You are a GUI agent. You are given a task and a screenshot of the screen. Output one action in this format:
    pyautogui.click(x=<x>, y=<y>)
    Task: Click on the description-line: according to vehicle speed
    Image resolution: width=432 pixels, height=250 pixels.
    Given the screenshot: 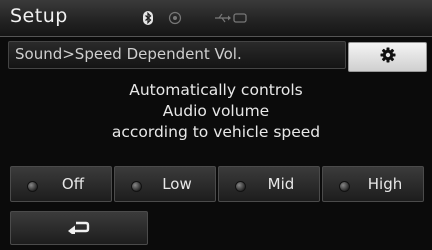 What is the action you would take?
    pyautogui.click(x=216, y=132)
    